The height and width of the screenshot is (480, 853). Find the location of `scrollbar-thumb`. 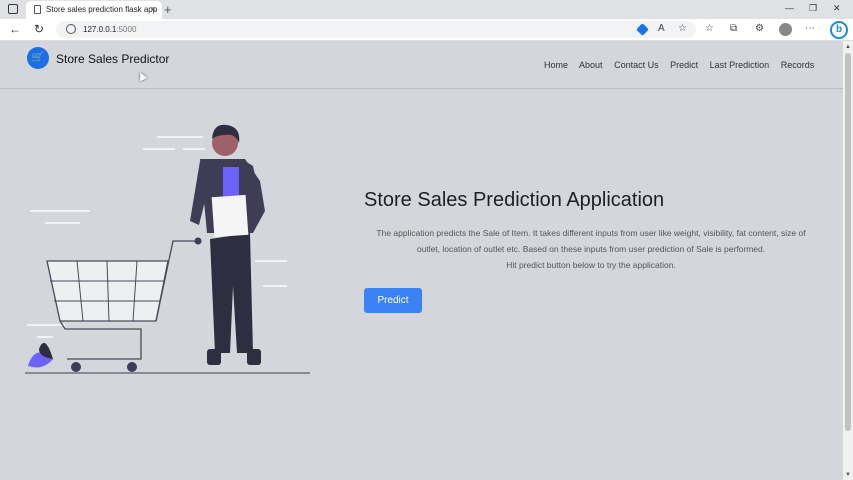

scrollbar-thumb is located at coordinates (848, 242).